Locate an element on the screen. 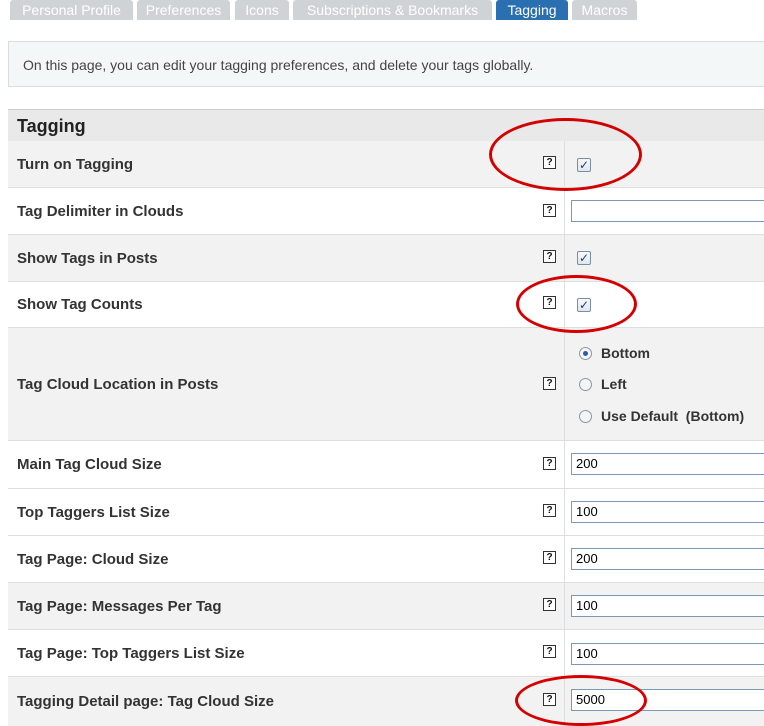 The height and width of the screenshot is (726, 764). tag-page-cloud-size-label: Tag Page: Cloud Size is located at coordinates (93, 559).